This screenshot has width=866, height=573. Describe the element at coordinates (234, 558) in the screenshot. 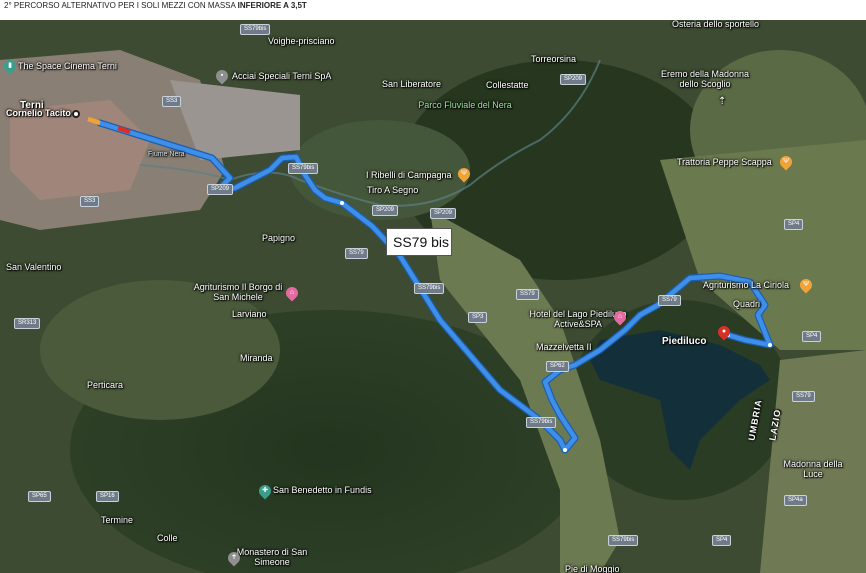

I see `monastery-pin-icon: ✝` at that location.